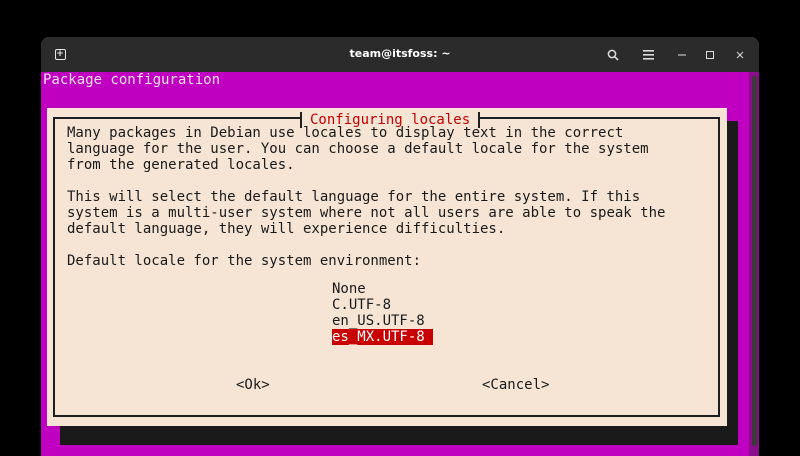 The height and width of the screenshot is (456, 800). Describe the element at coordinates (613, 54) in the screenshot. I see `search-icon` at that location.